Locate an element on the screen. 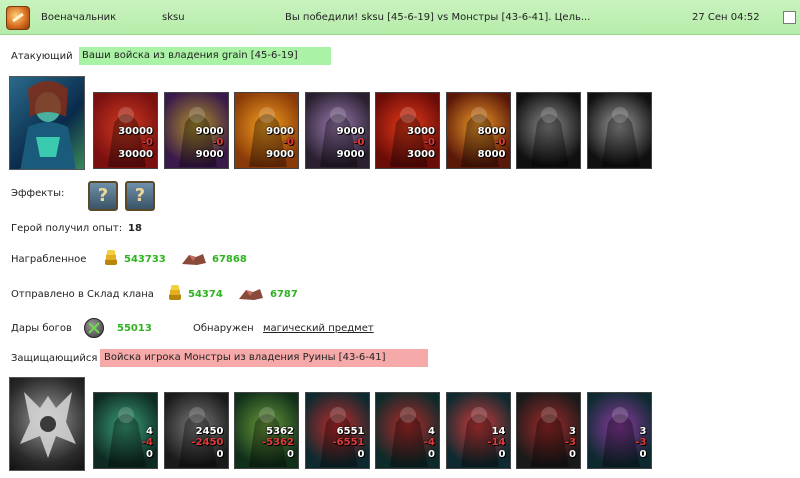 This screenshot has width=800, height=478. gifts-label: Дары богов is located at coordinates (41, 328).